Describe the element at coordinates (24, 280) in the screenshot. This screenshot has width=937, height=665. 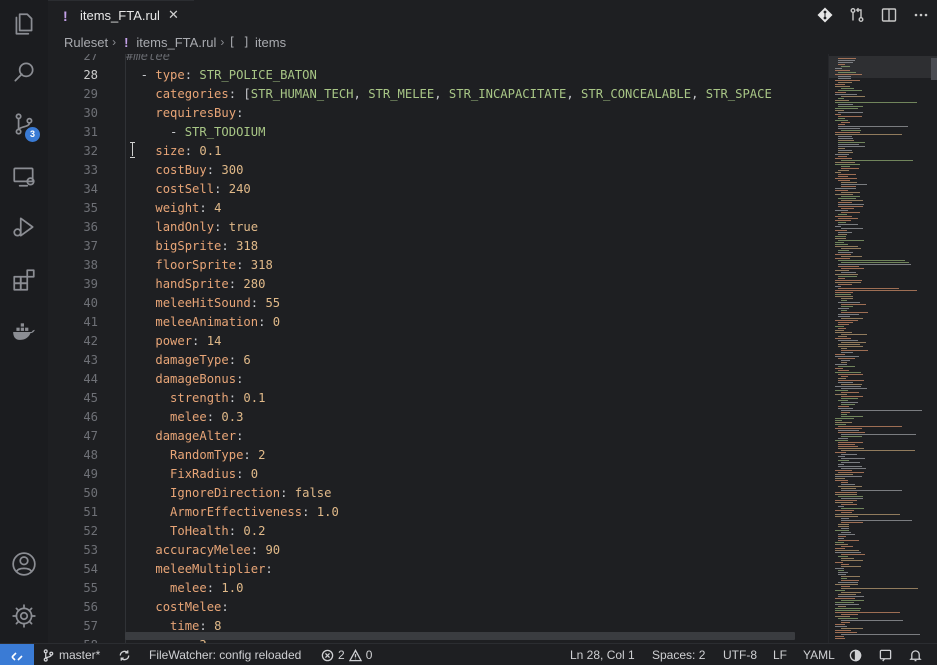
I see `extensions-icon` at that location.